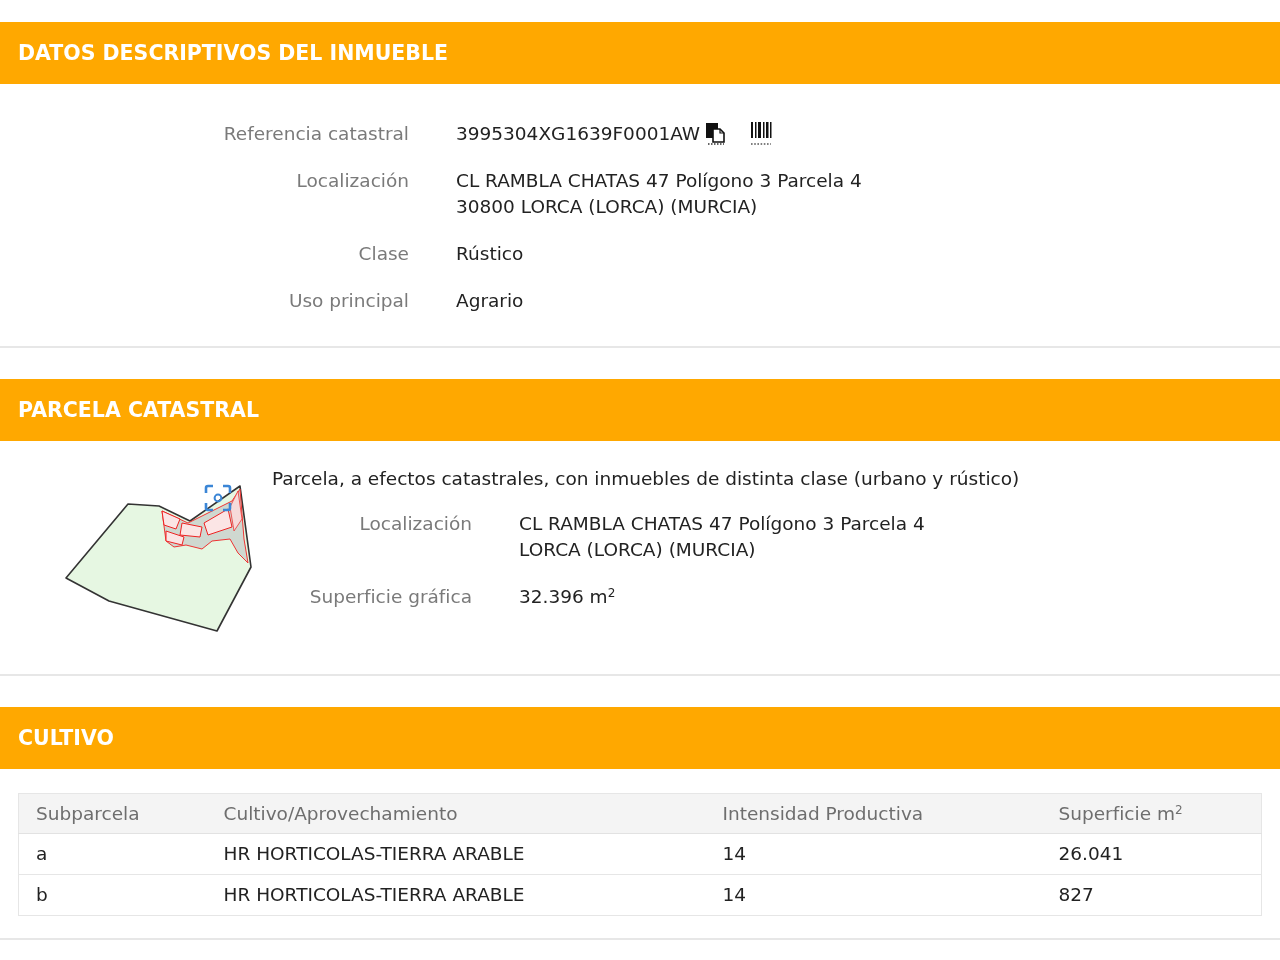 Image resolution: width=1280 pixels, height=960 pixels. Describe the element at coordinates (761, 134) in the screenshot. I see `barcode-icon` at that location.